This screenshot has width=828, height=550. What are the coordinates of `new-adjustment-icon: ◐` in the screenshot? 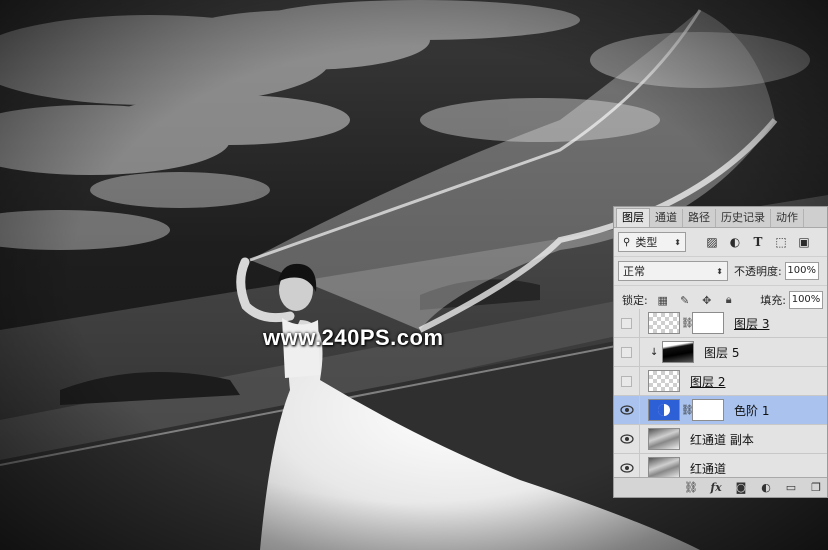 It's located at (766, 488).